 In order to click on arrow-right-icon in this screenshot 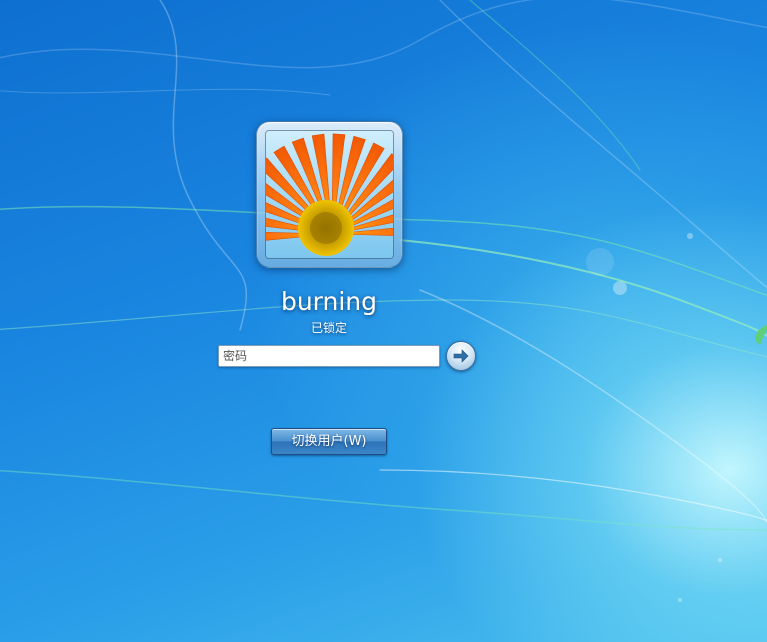, I will do `click(461, 356)`.